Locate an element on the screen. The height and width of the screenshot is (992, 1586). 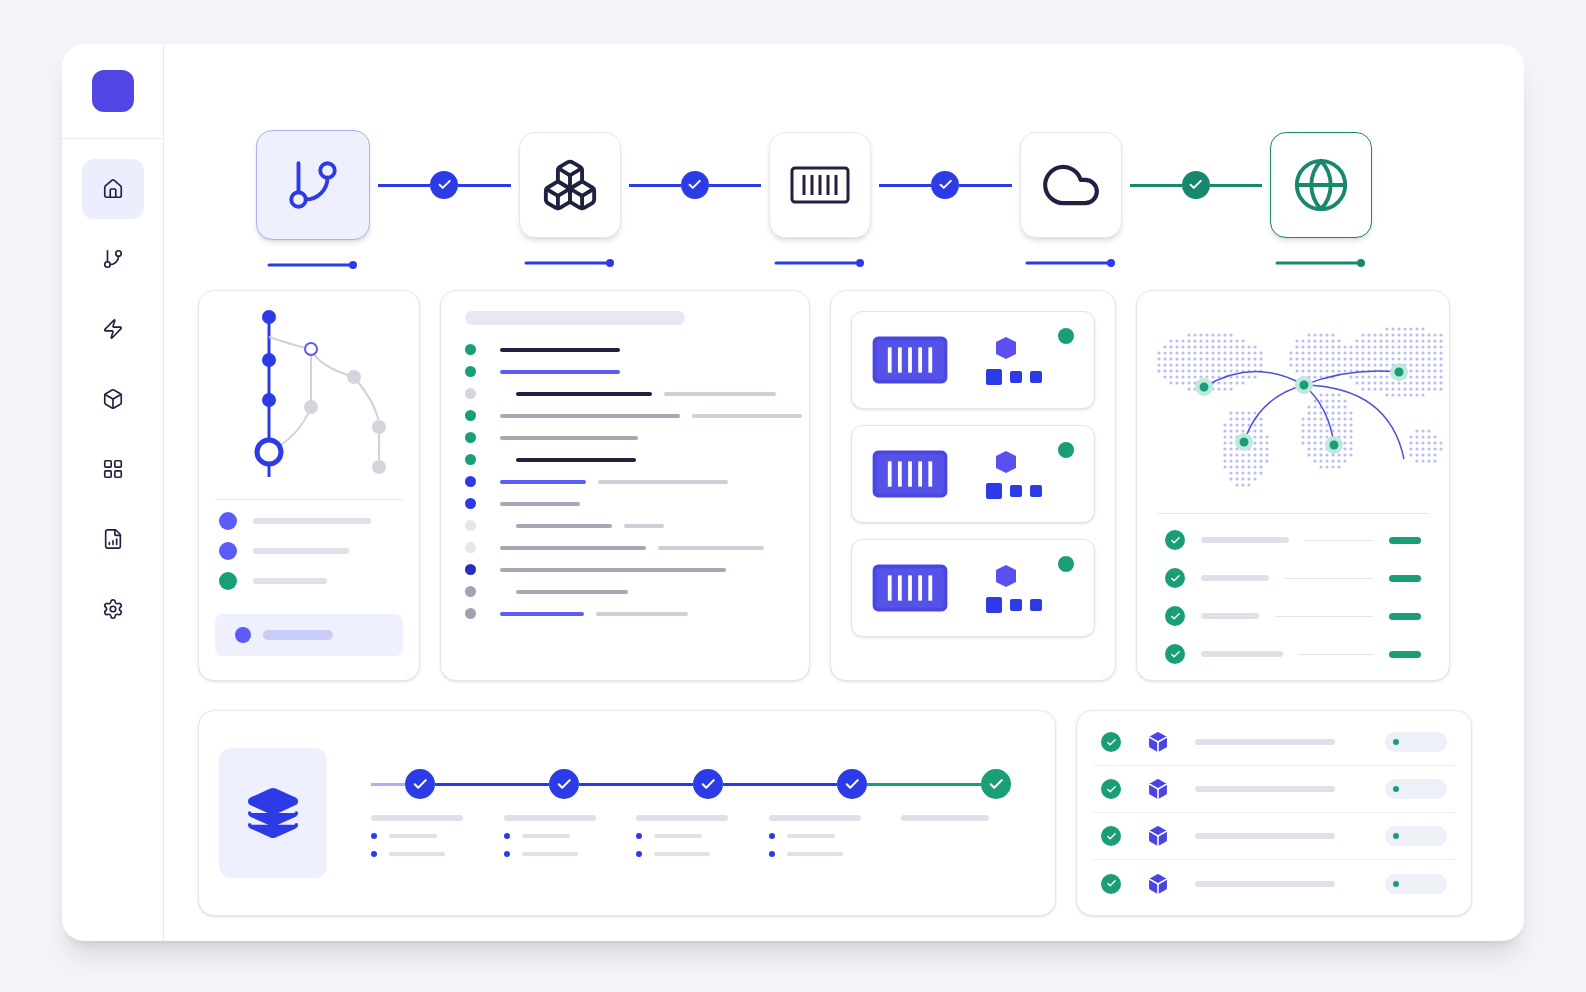
layers-icon is located at coordinates (273, 813).